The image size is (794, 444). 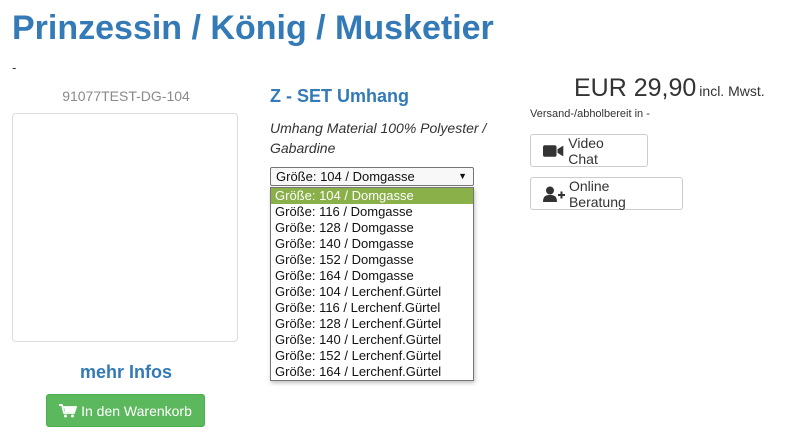 What do you see at coordinates (126, 372) in the screenshot?
I see `more-info-link: mehr Infos` at bounding box center [126, 372].